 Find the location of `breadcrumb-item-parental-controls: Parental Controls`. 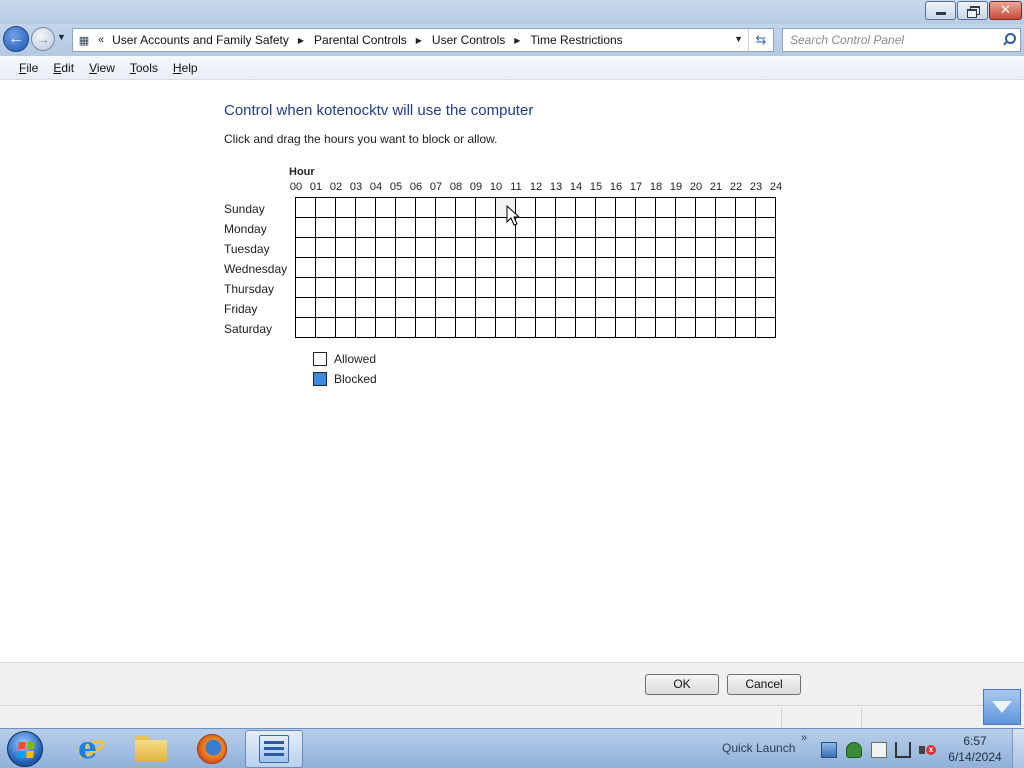

breadcrumb-item-parental-controls: Parental Controls is located at coordinates (360, 40).